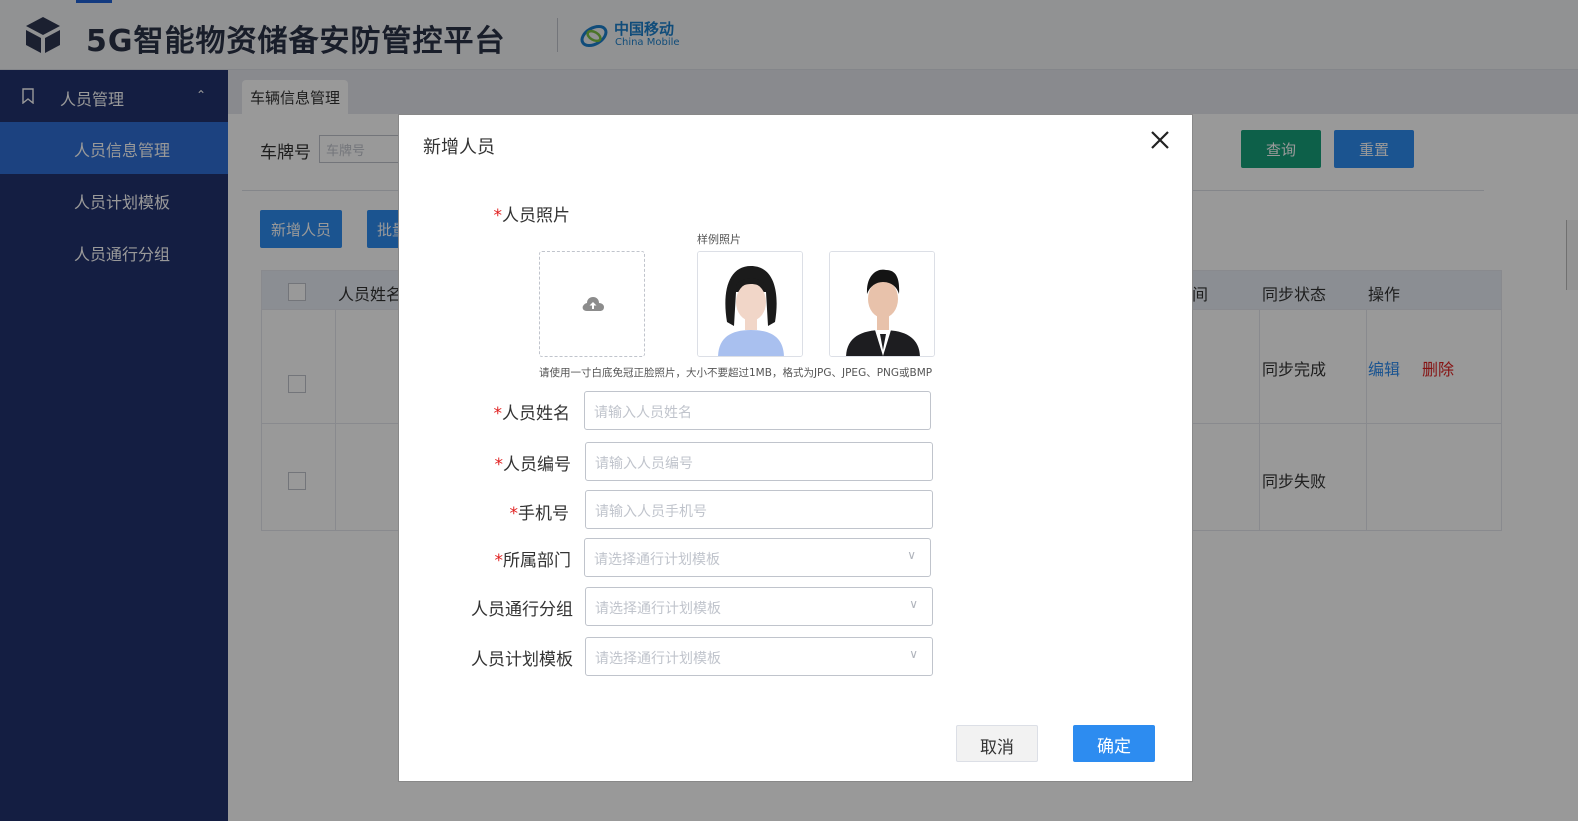 The height and width of the screenshot is (821, 1578). What do you see at coordinates (1160, 140) in the screenshot?
I see `close-icon` at bounding box center [1160, 140].